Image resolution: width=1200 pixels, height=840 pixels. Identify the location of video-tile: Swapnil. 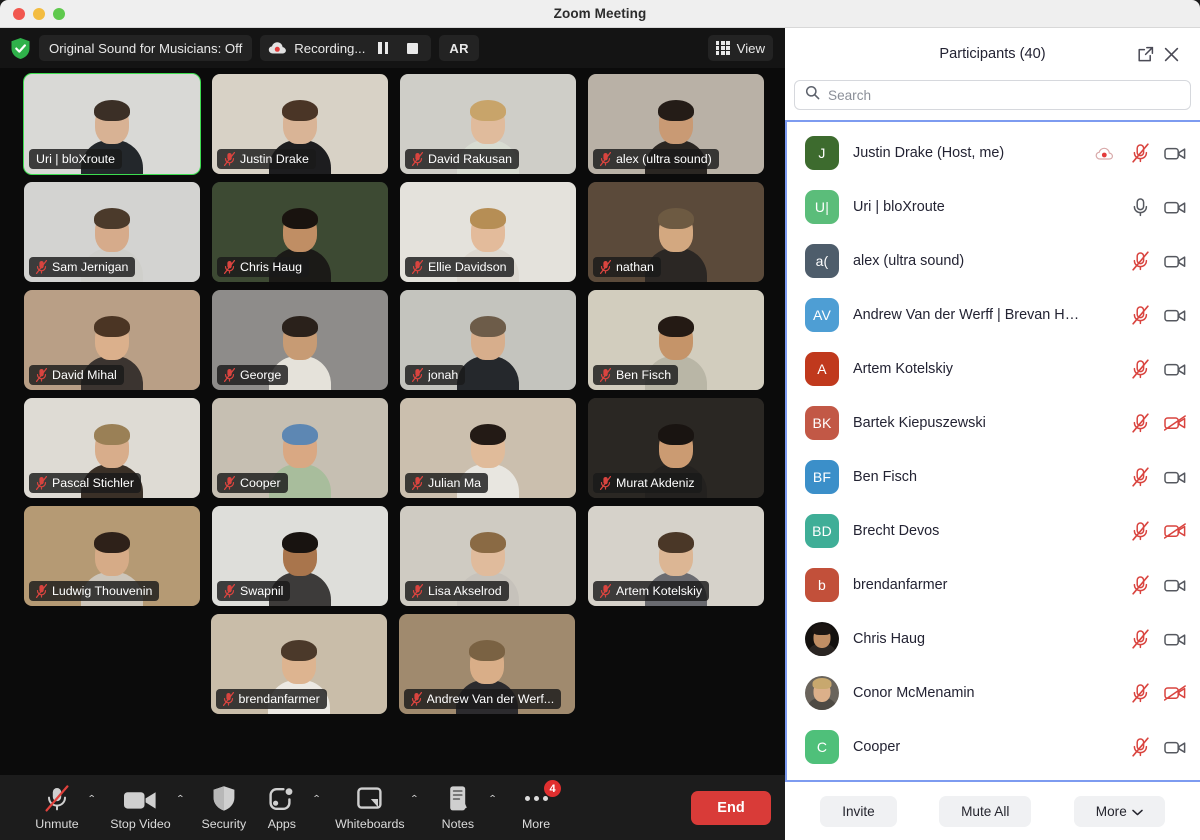
(300, 556).